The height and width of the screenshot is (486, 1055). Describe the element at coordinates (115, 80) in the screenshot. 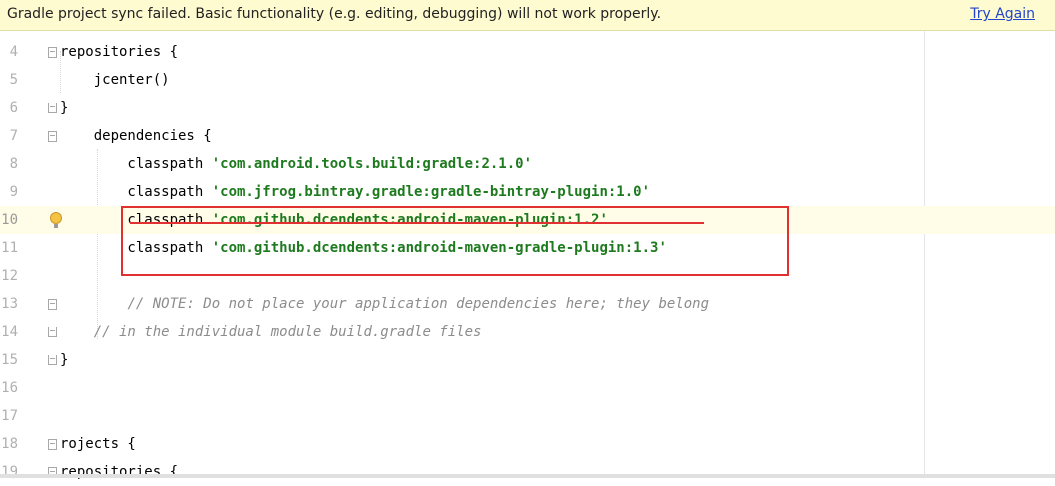

I see `code-text: jcenter()` at that location.